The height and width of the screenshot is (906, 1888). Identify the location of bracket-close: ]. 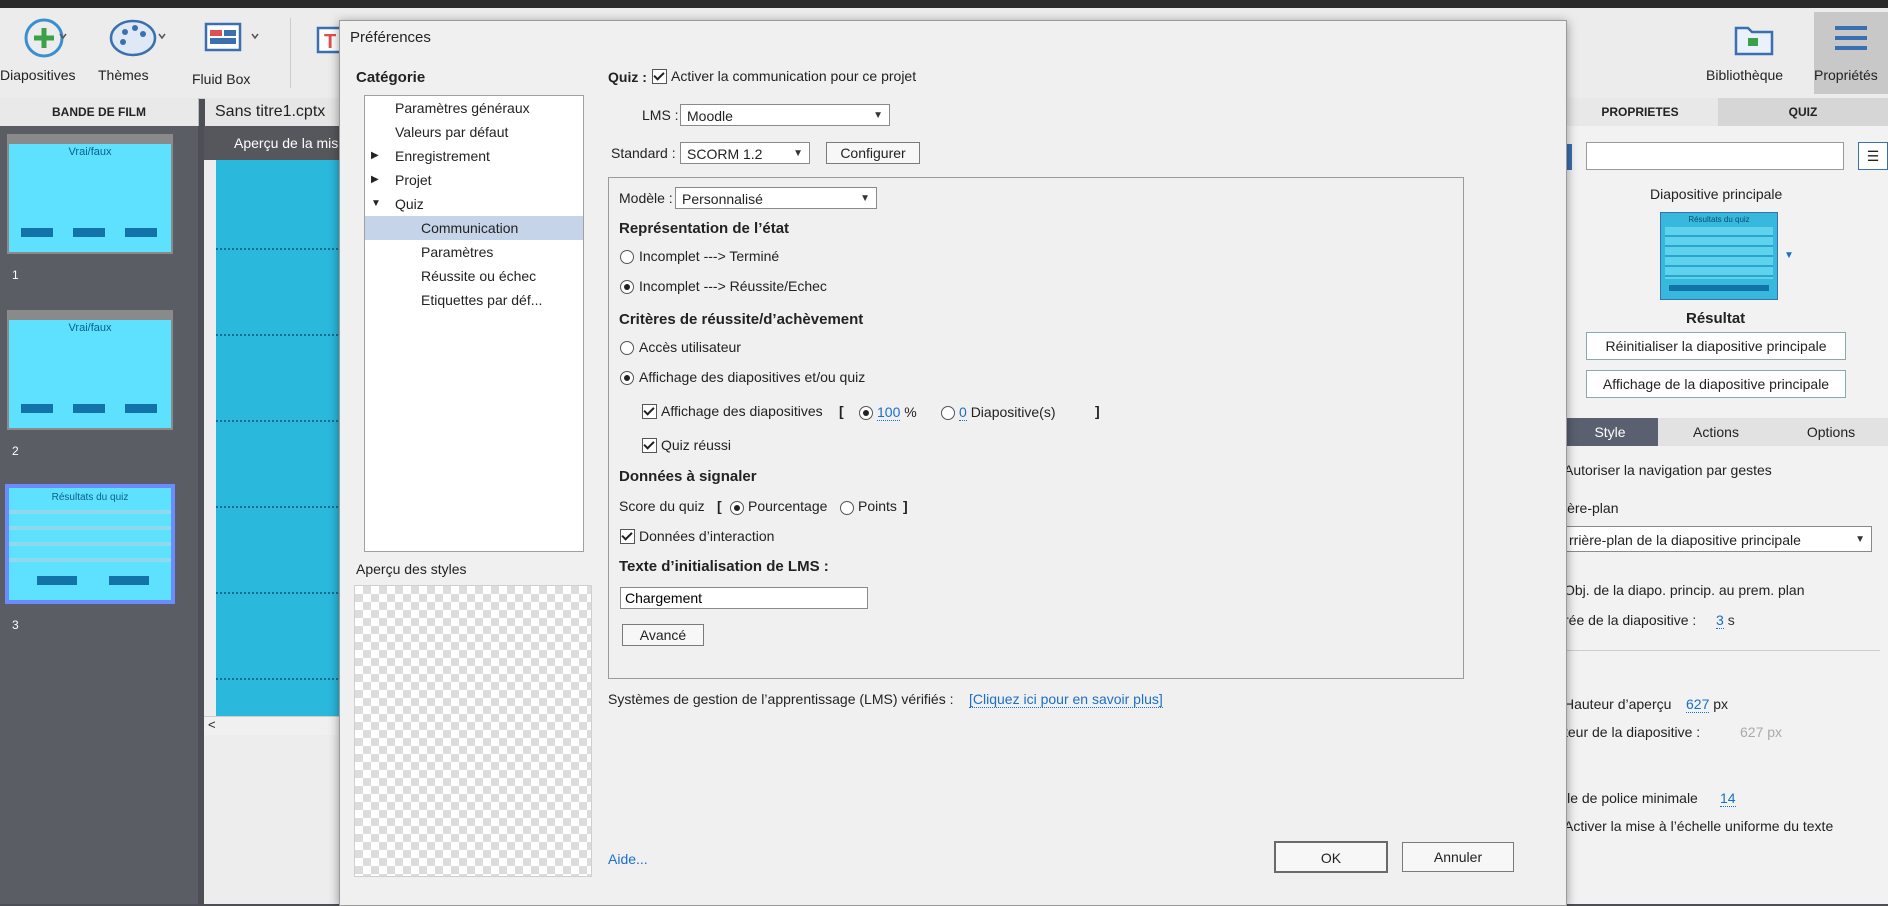
(1097, 411).